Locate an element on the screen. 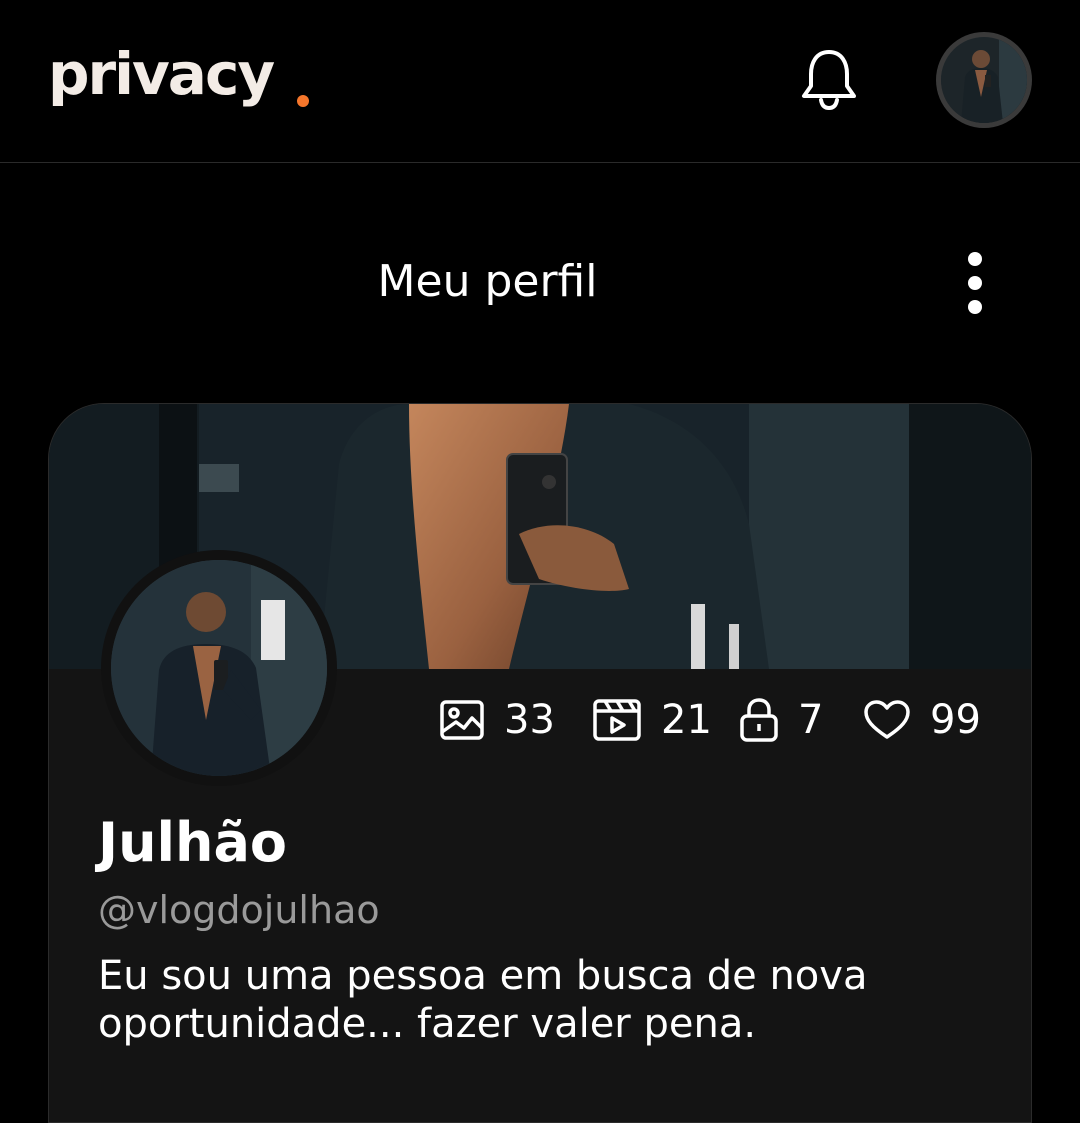  photos-count: 33 is located at coordinates (529, 720).